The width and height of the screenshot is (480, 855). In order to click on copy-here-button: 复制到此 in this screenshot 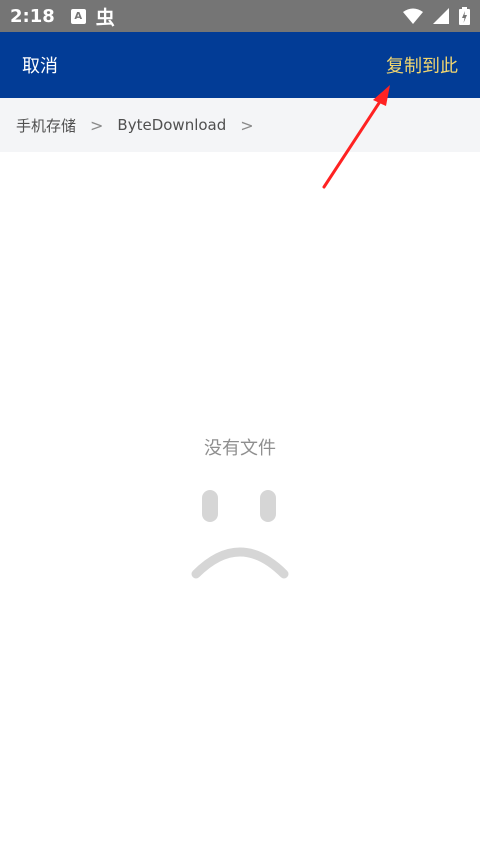, I will do `click(422, 65)`.